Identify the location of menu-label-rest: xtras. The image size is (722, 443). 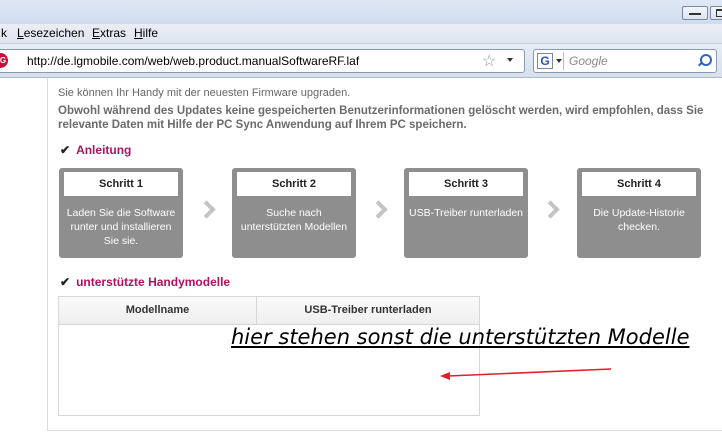
(113, 33).